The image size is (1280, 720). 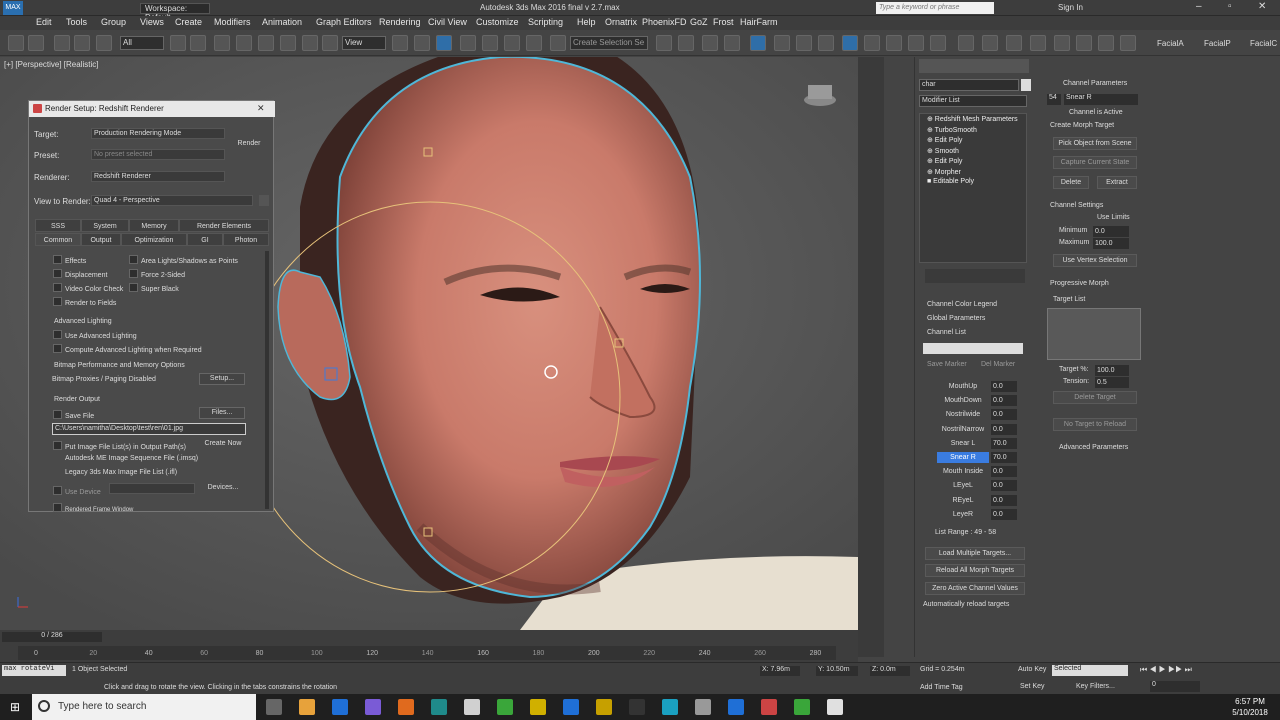 What do you see at coordinates (152, 22) in the screenshot?
I see `menu-views: Views` at bounding box center [152, 22].